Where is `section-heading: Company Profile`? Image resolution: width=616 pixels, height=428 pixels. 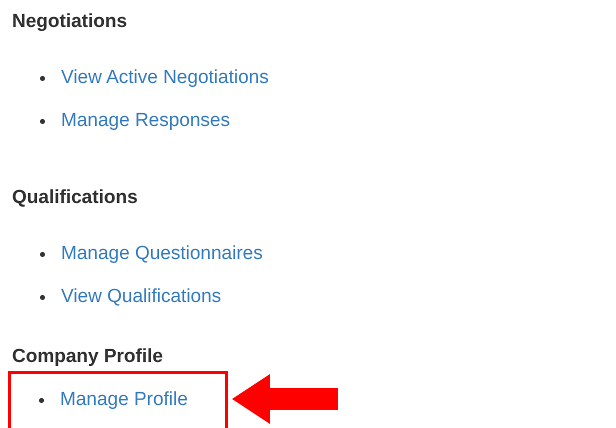
section-heading: Company Profile is located at coordinates (87, 357).